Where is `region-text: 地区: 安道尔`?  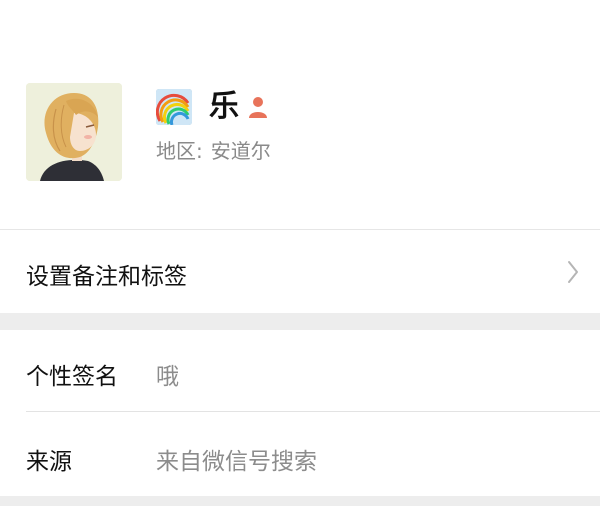
region-text: 地区: 安道尔 is located at coordinates (213, 151).